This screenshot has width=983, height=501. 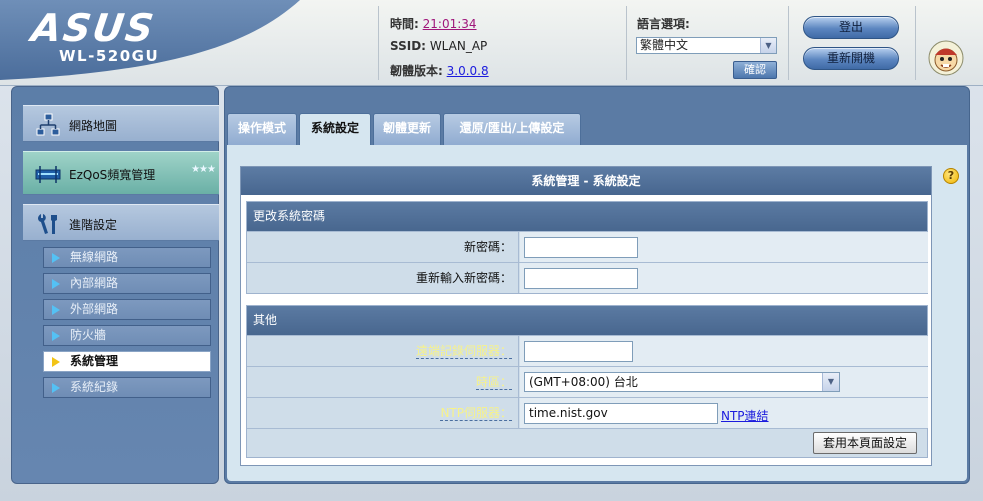 I want to click on retype-password-label: 重新輸入新密碼：, so click(x=383, y=278).